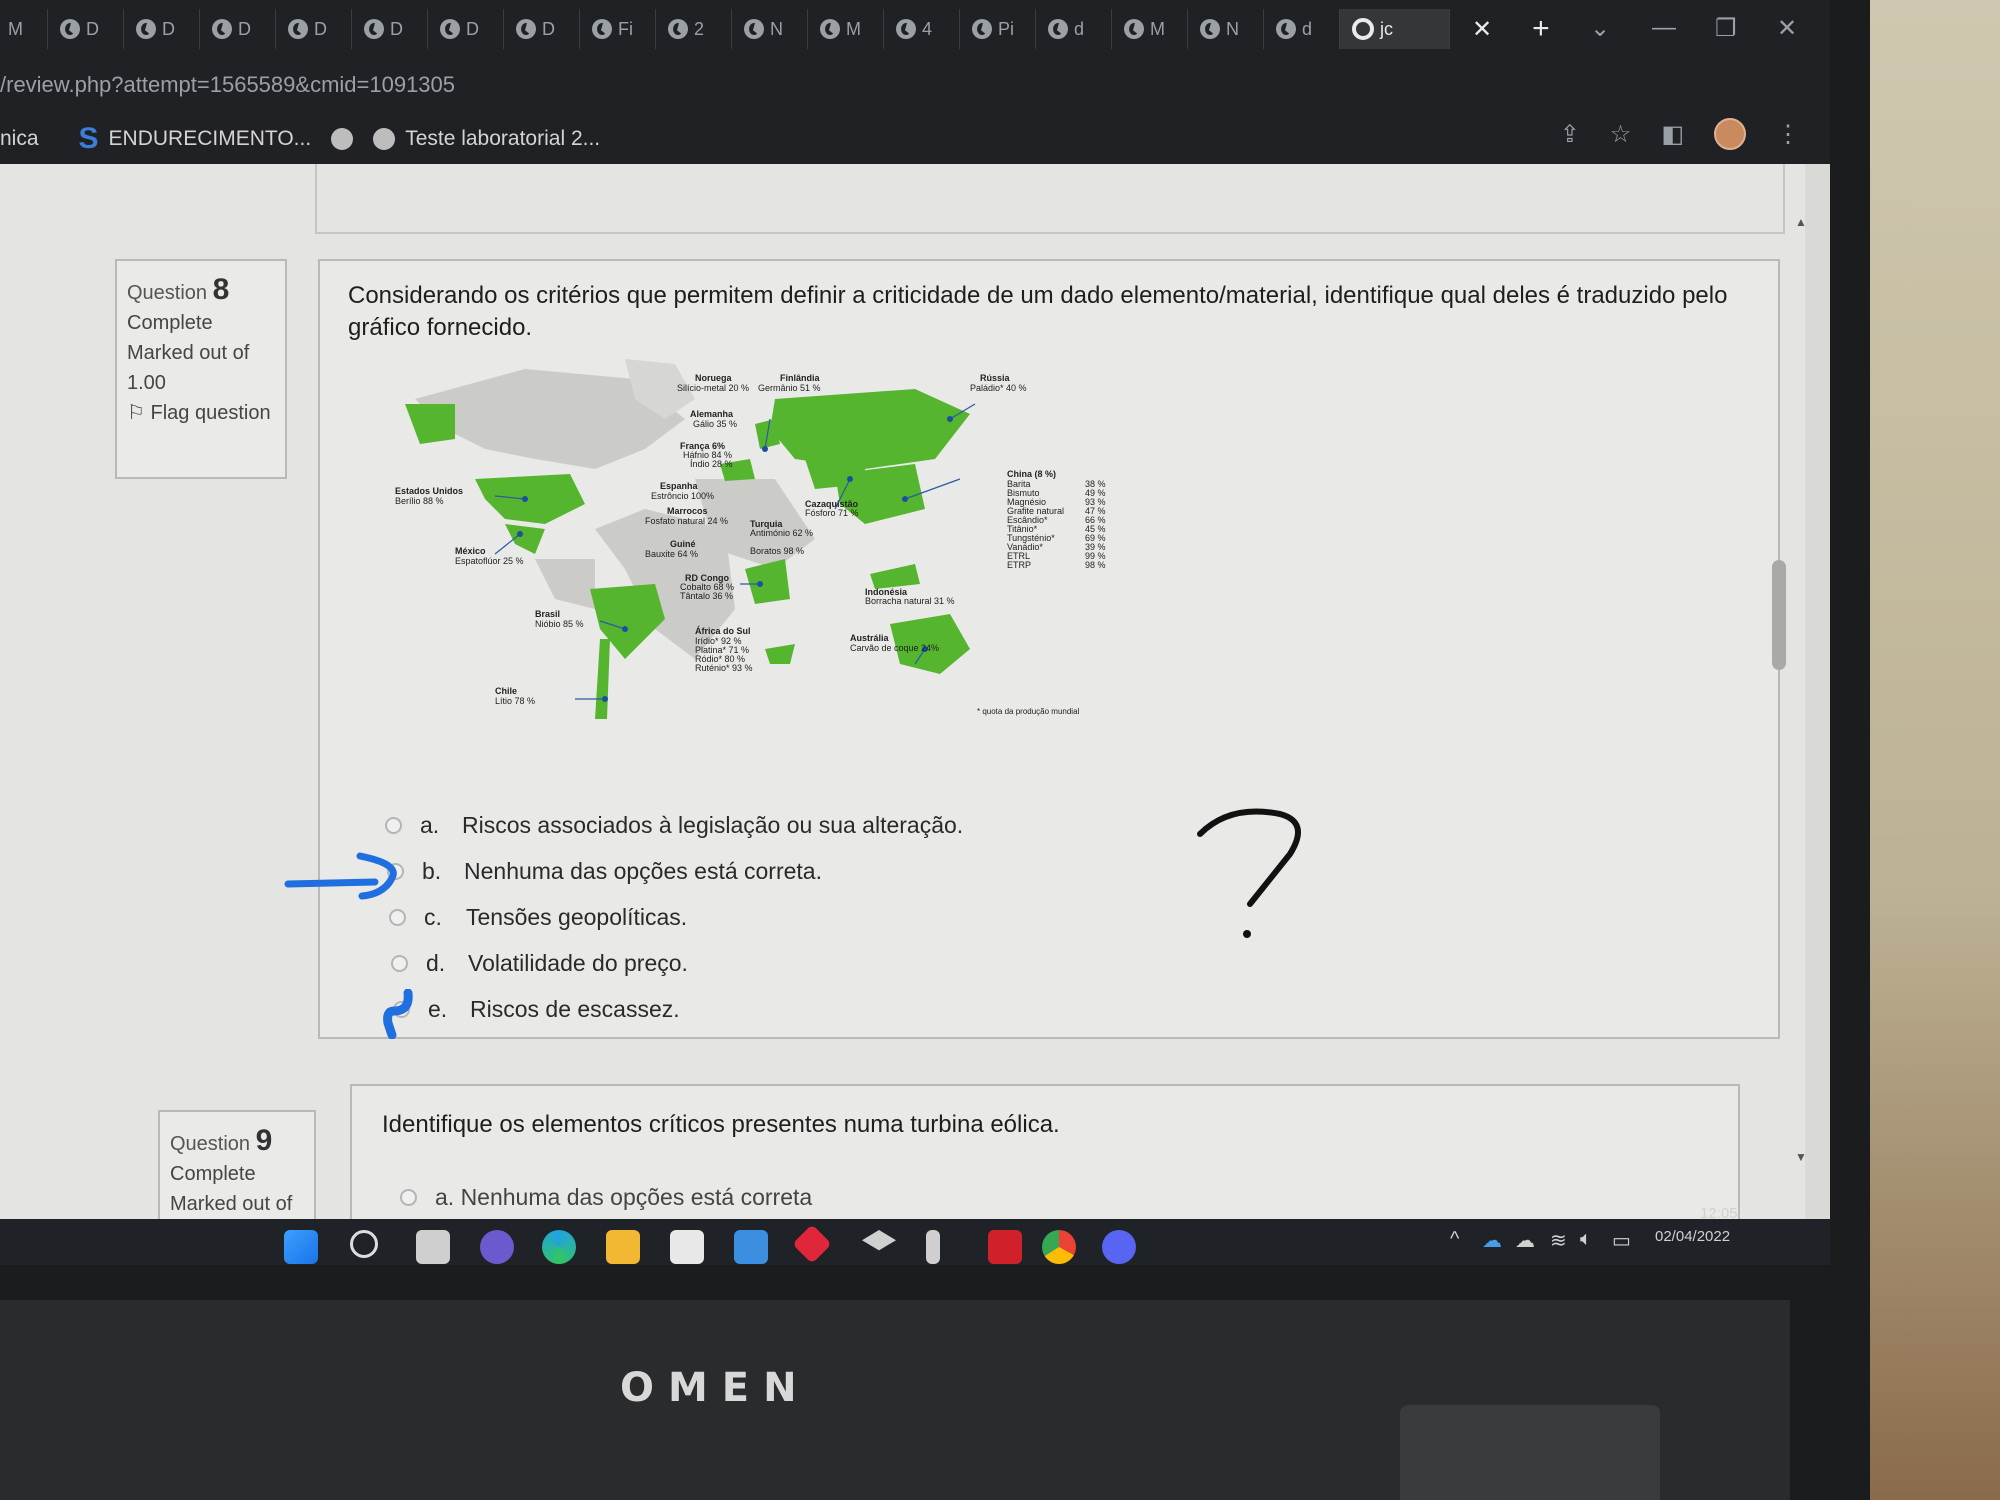 Image resolution: width=2000 pixels, height=1500 pixels. I want to click on url-text: /review.php?attempt=1565589&cmid=1091305, so click(227, 85).